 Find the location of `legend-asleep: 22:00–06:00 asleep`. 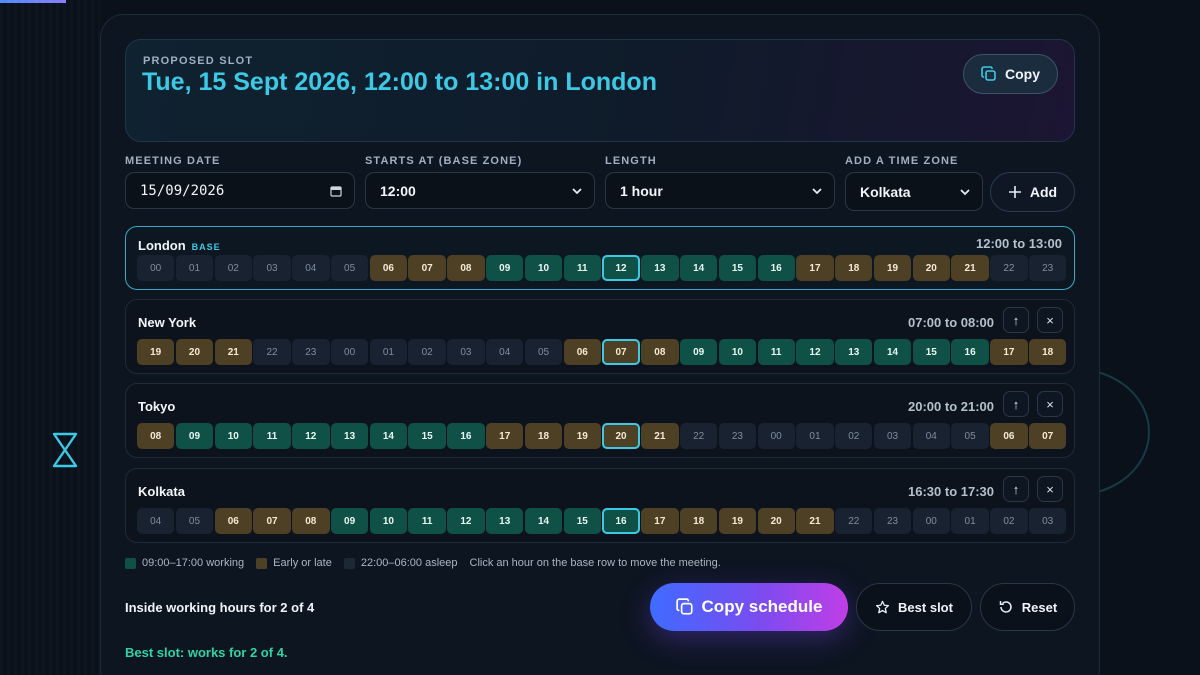

legend-asleep: 22:00–06:00 asleep is located at coordinates (400, 563).